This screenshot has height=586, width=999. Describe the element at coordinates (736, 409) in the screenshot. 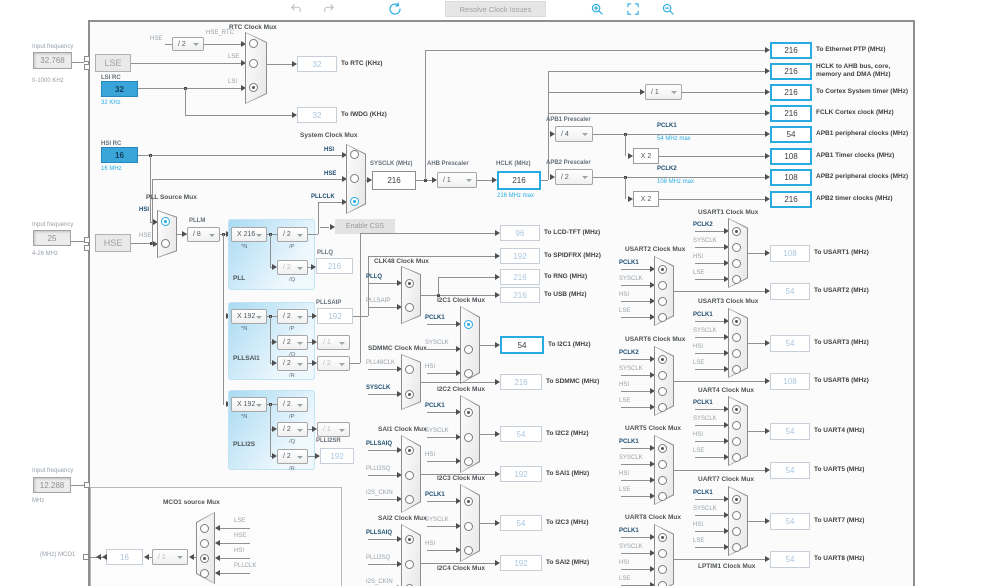

I see `uart4-radio-pclk1` at that location.